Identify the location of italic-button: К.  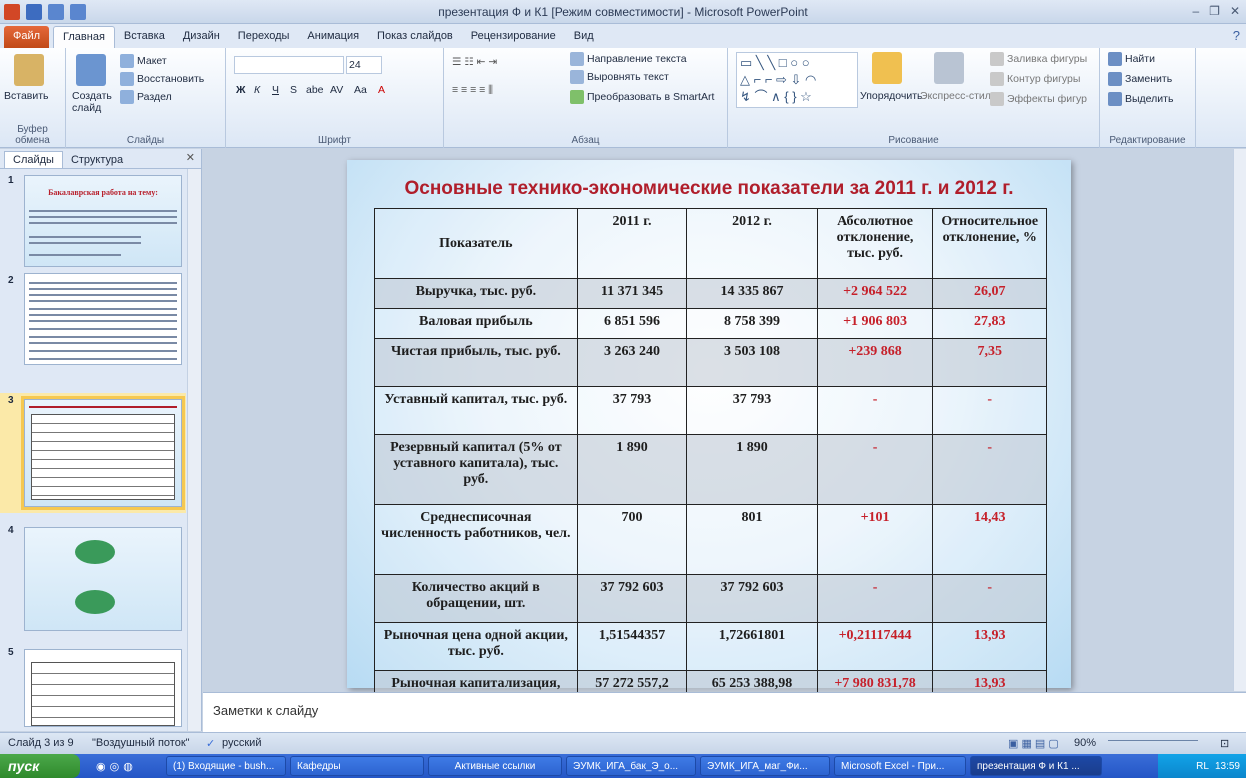
(257, 90).